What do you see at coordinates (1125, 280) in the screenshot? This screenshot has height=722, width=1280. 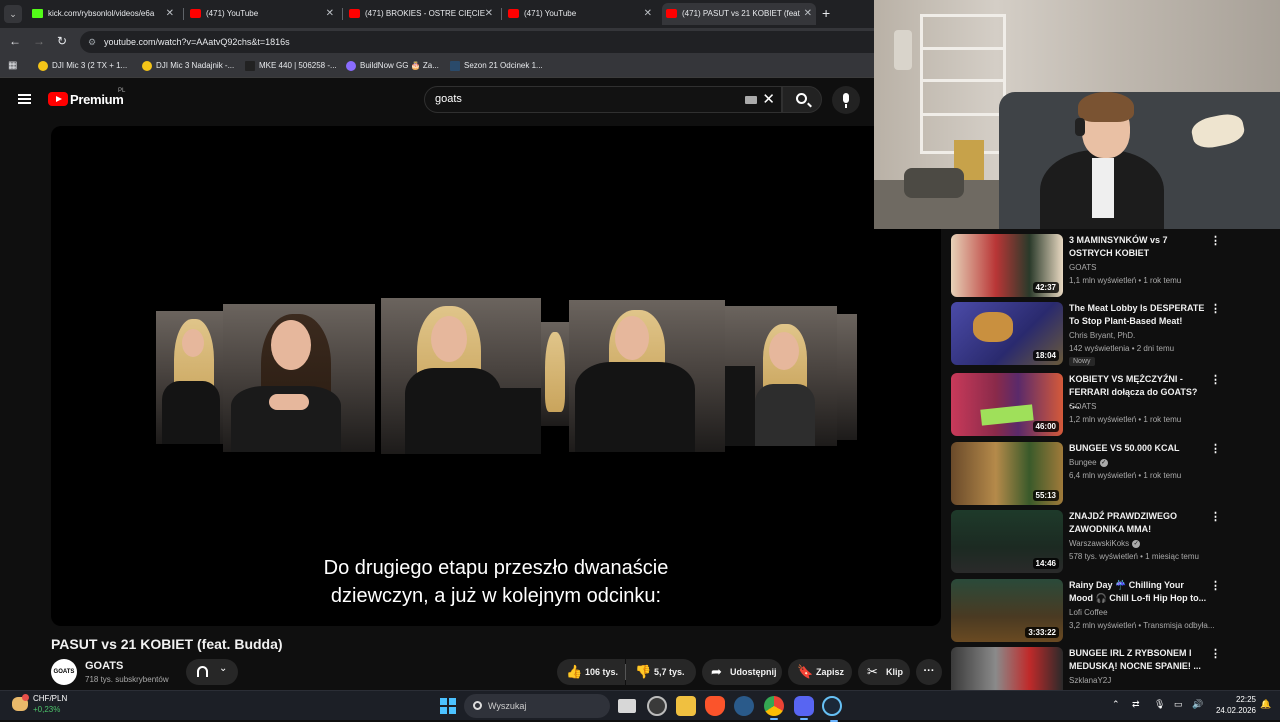 I see `recommendation-meta: 1,1 mln wyświetleń • 1 rok temu` at bounding box center [1125, 280].